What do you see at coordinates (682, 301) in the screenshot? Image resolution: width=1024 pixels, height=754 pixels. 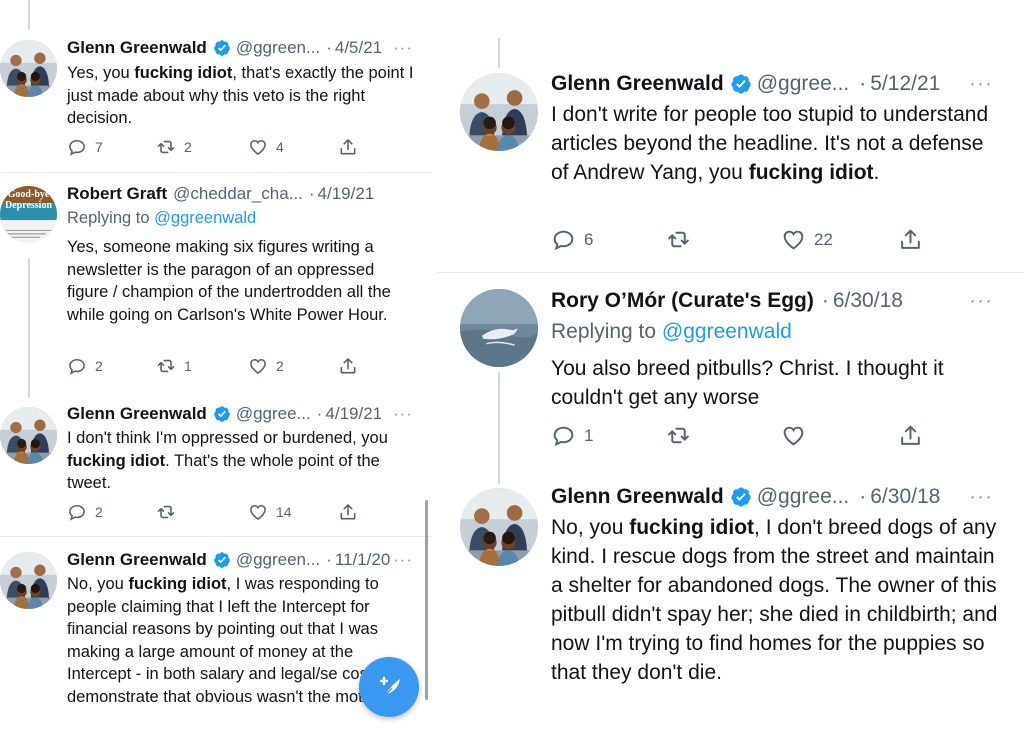 I see `author-name: Rory O’Mór (Curate's Egg)` at bounding box center [682, 301].